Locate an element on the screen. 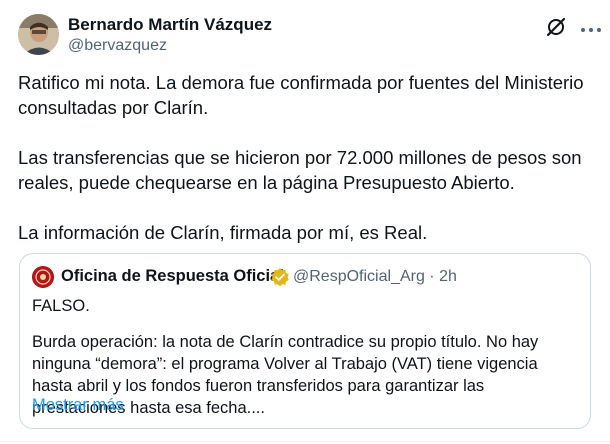 The width and height of the screenshot is (610, 444). quoted-paragraph: FALSO. is located at coordinates (61, 306).